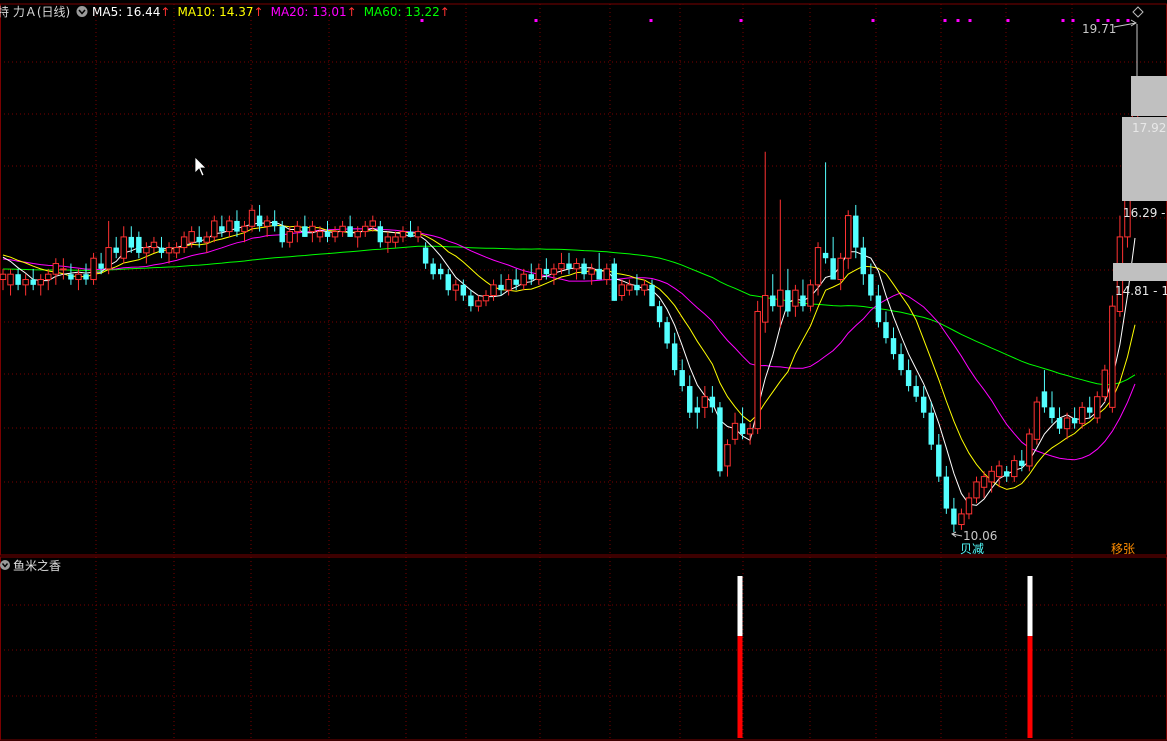  Describe the element at coordinates (1149, 128) in the screenshot. I see `price-tag-label: 17.92 -` at that location.